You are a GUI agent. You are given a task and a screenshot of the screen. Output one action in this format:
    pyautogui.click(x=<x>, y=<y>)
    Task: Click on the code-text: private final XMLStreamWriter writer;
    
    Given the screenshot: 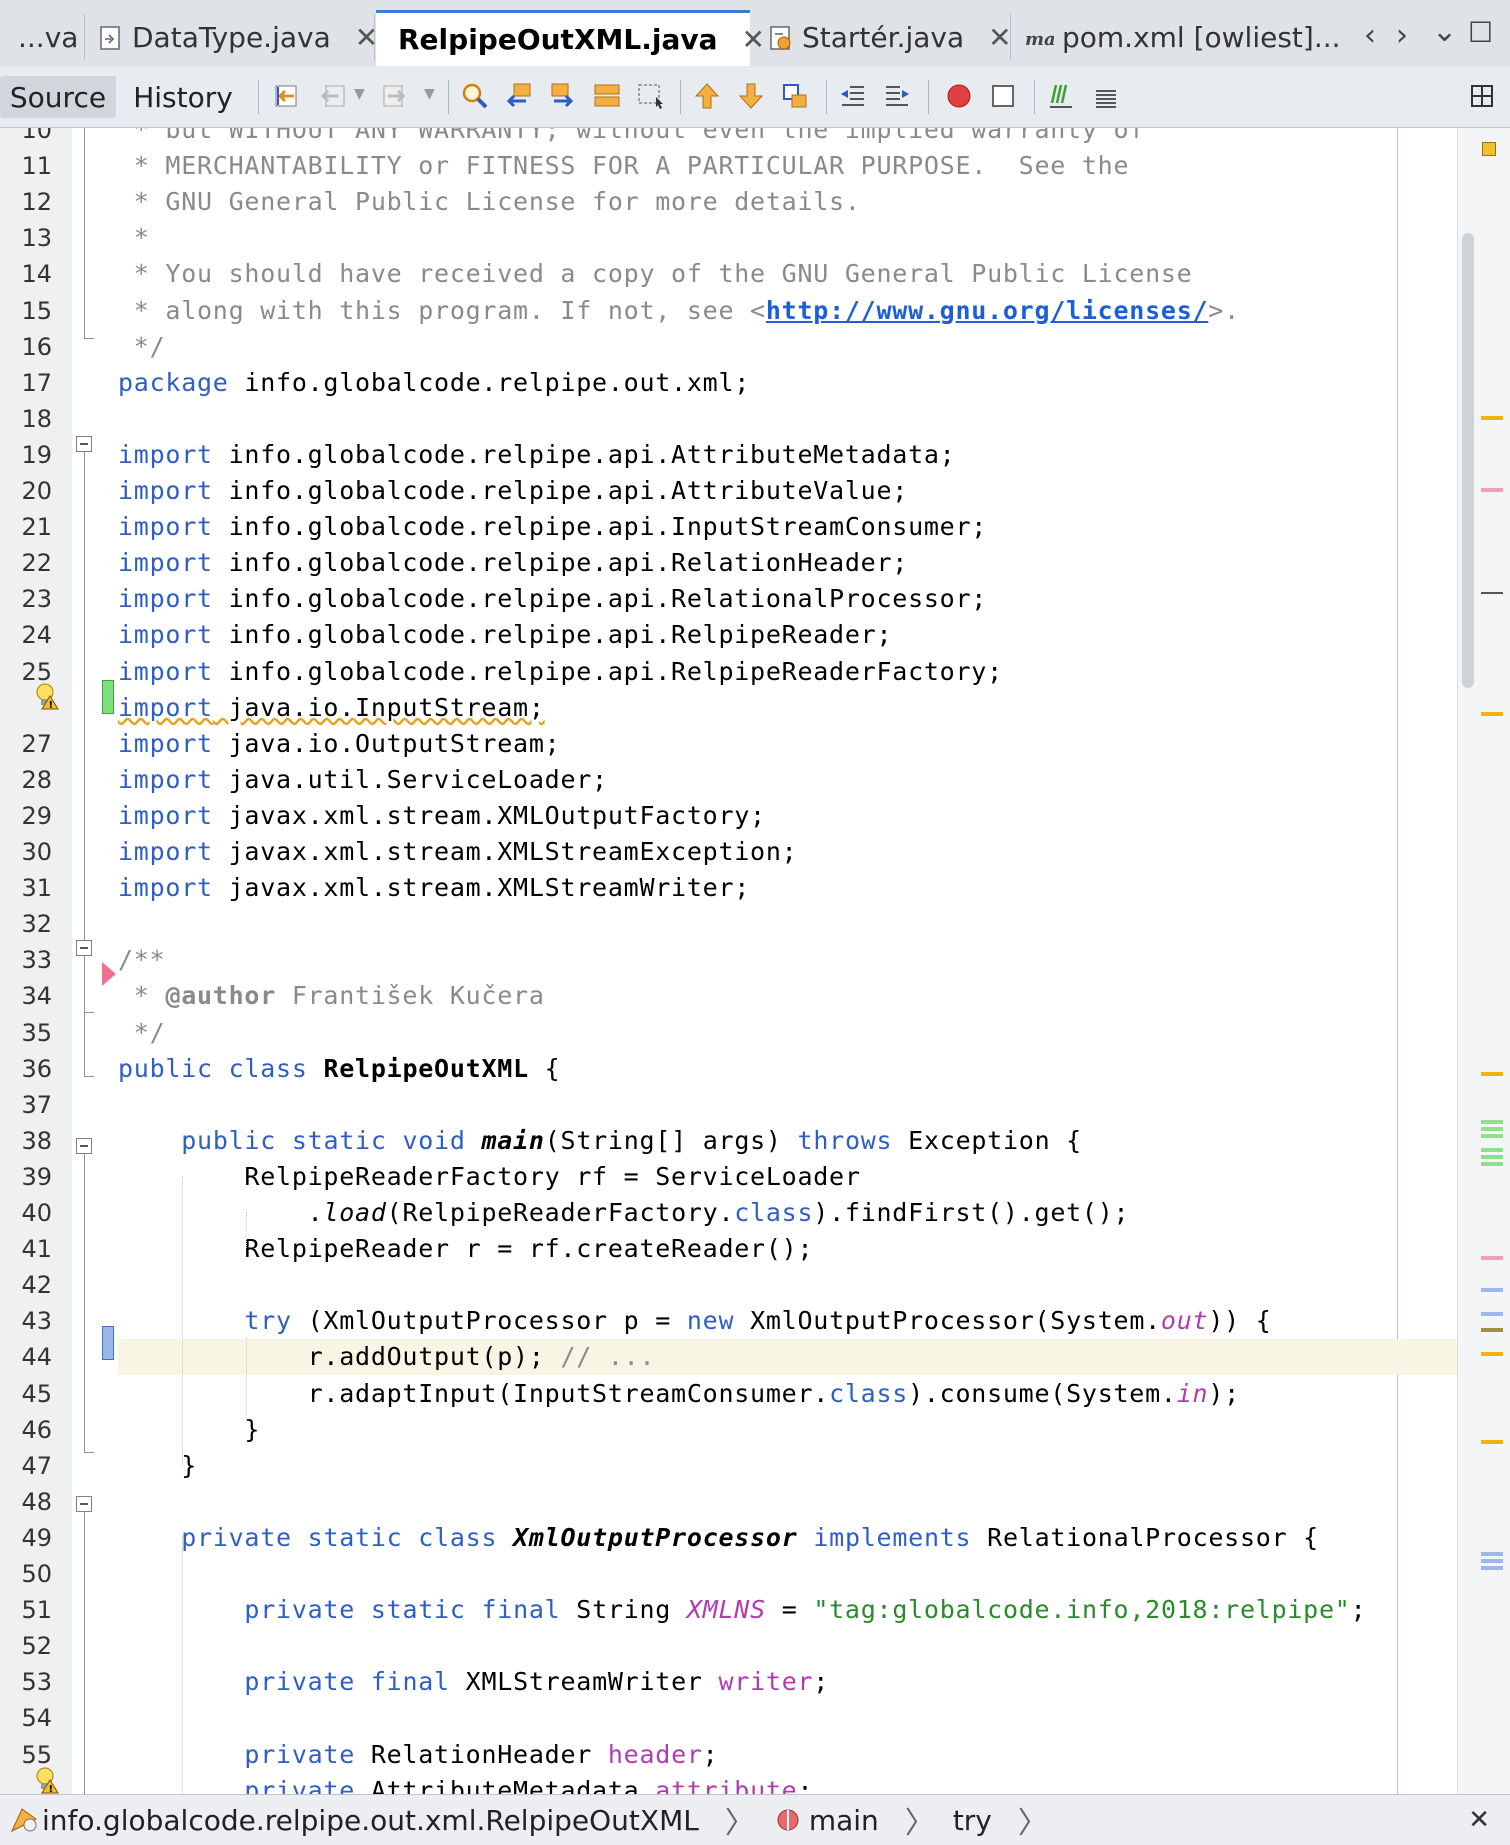 What is the action you would take?
    pyautogui.click(x=473, y=1681)
    